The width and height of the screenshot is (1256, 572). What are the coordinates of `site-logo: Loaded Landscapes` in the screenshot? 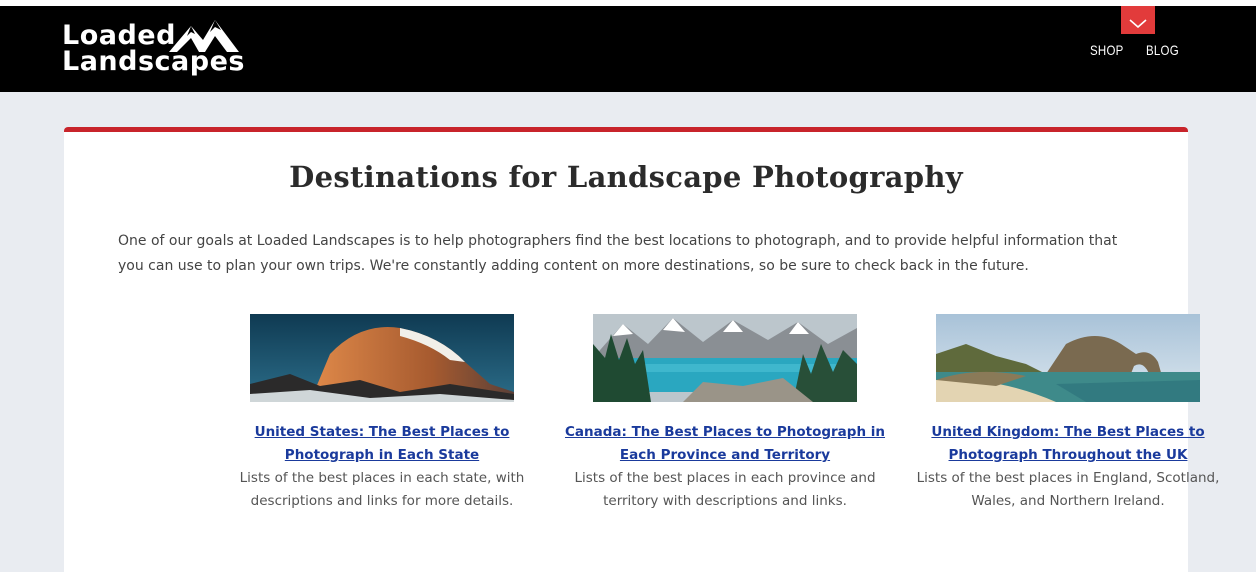 It's located at (157, 50).